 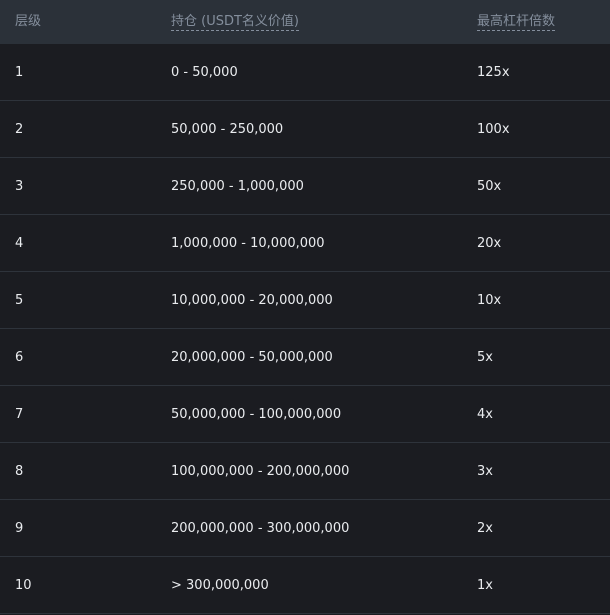 What do you see at coordinates (485, 585) in the screenshot?
I see `leverage-cell: 1x` at bounding box center [485, 585].